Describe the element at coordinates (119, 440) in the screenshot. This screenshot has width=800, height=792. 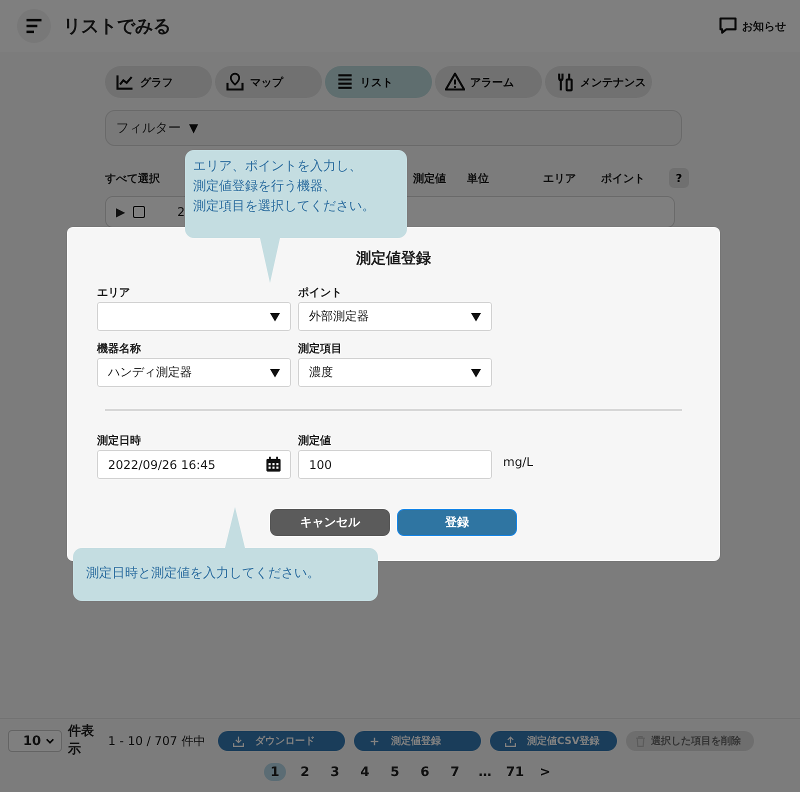
I see `field-label: 測定日時` at that location.